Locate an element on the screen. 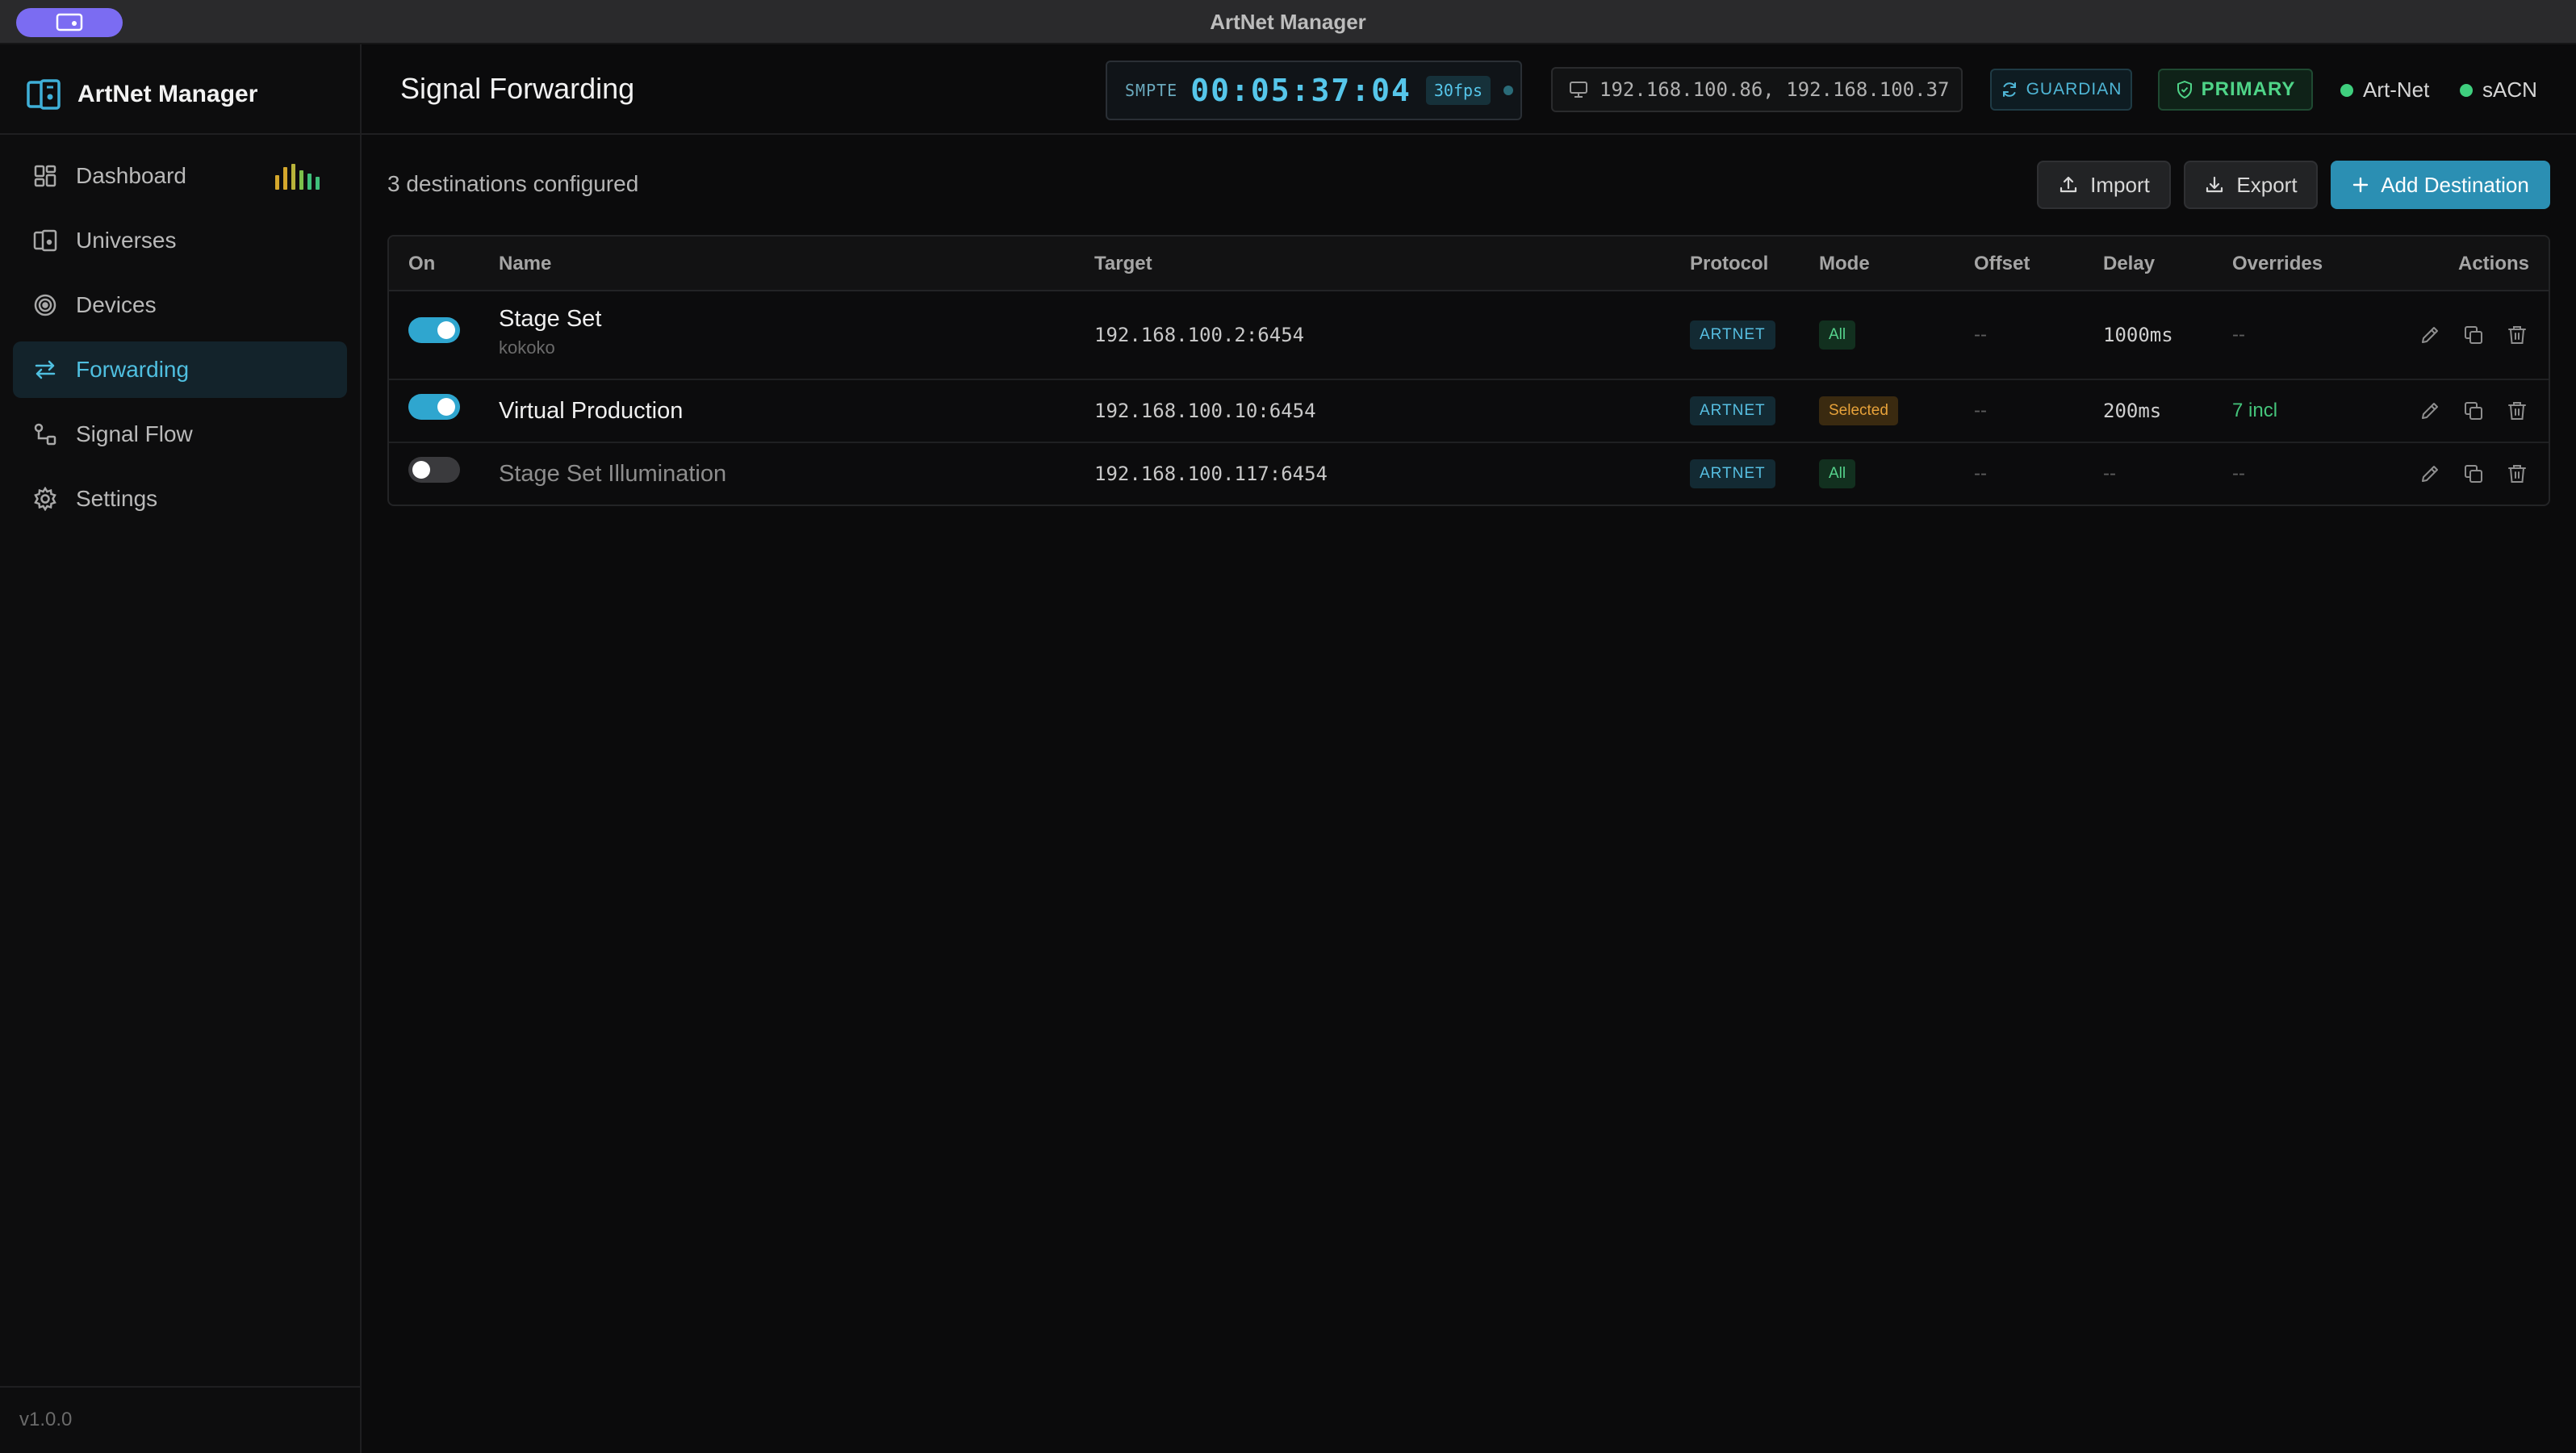 The image size is (2576, 1453). sidebar-item-label: Universes is located at coordinates (126, 240).